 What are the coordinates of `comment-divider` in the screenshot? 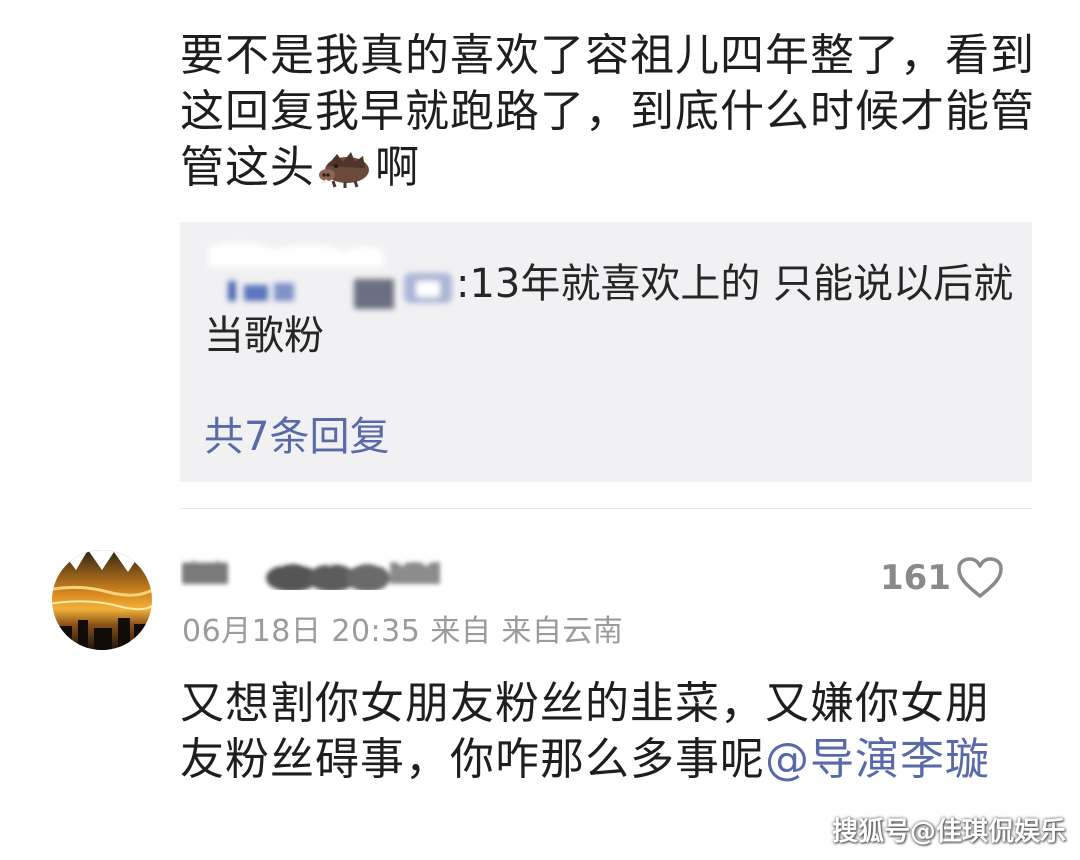 It's located at (606, 508).